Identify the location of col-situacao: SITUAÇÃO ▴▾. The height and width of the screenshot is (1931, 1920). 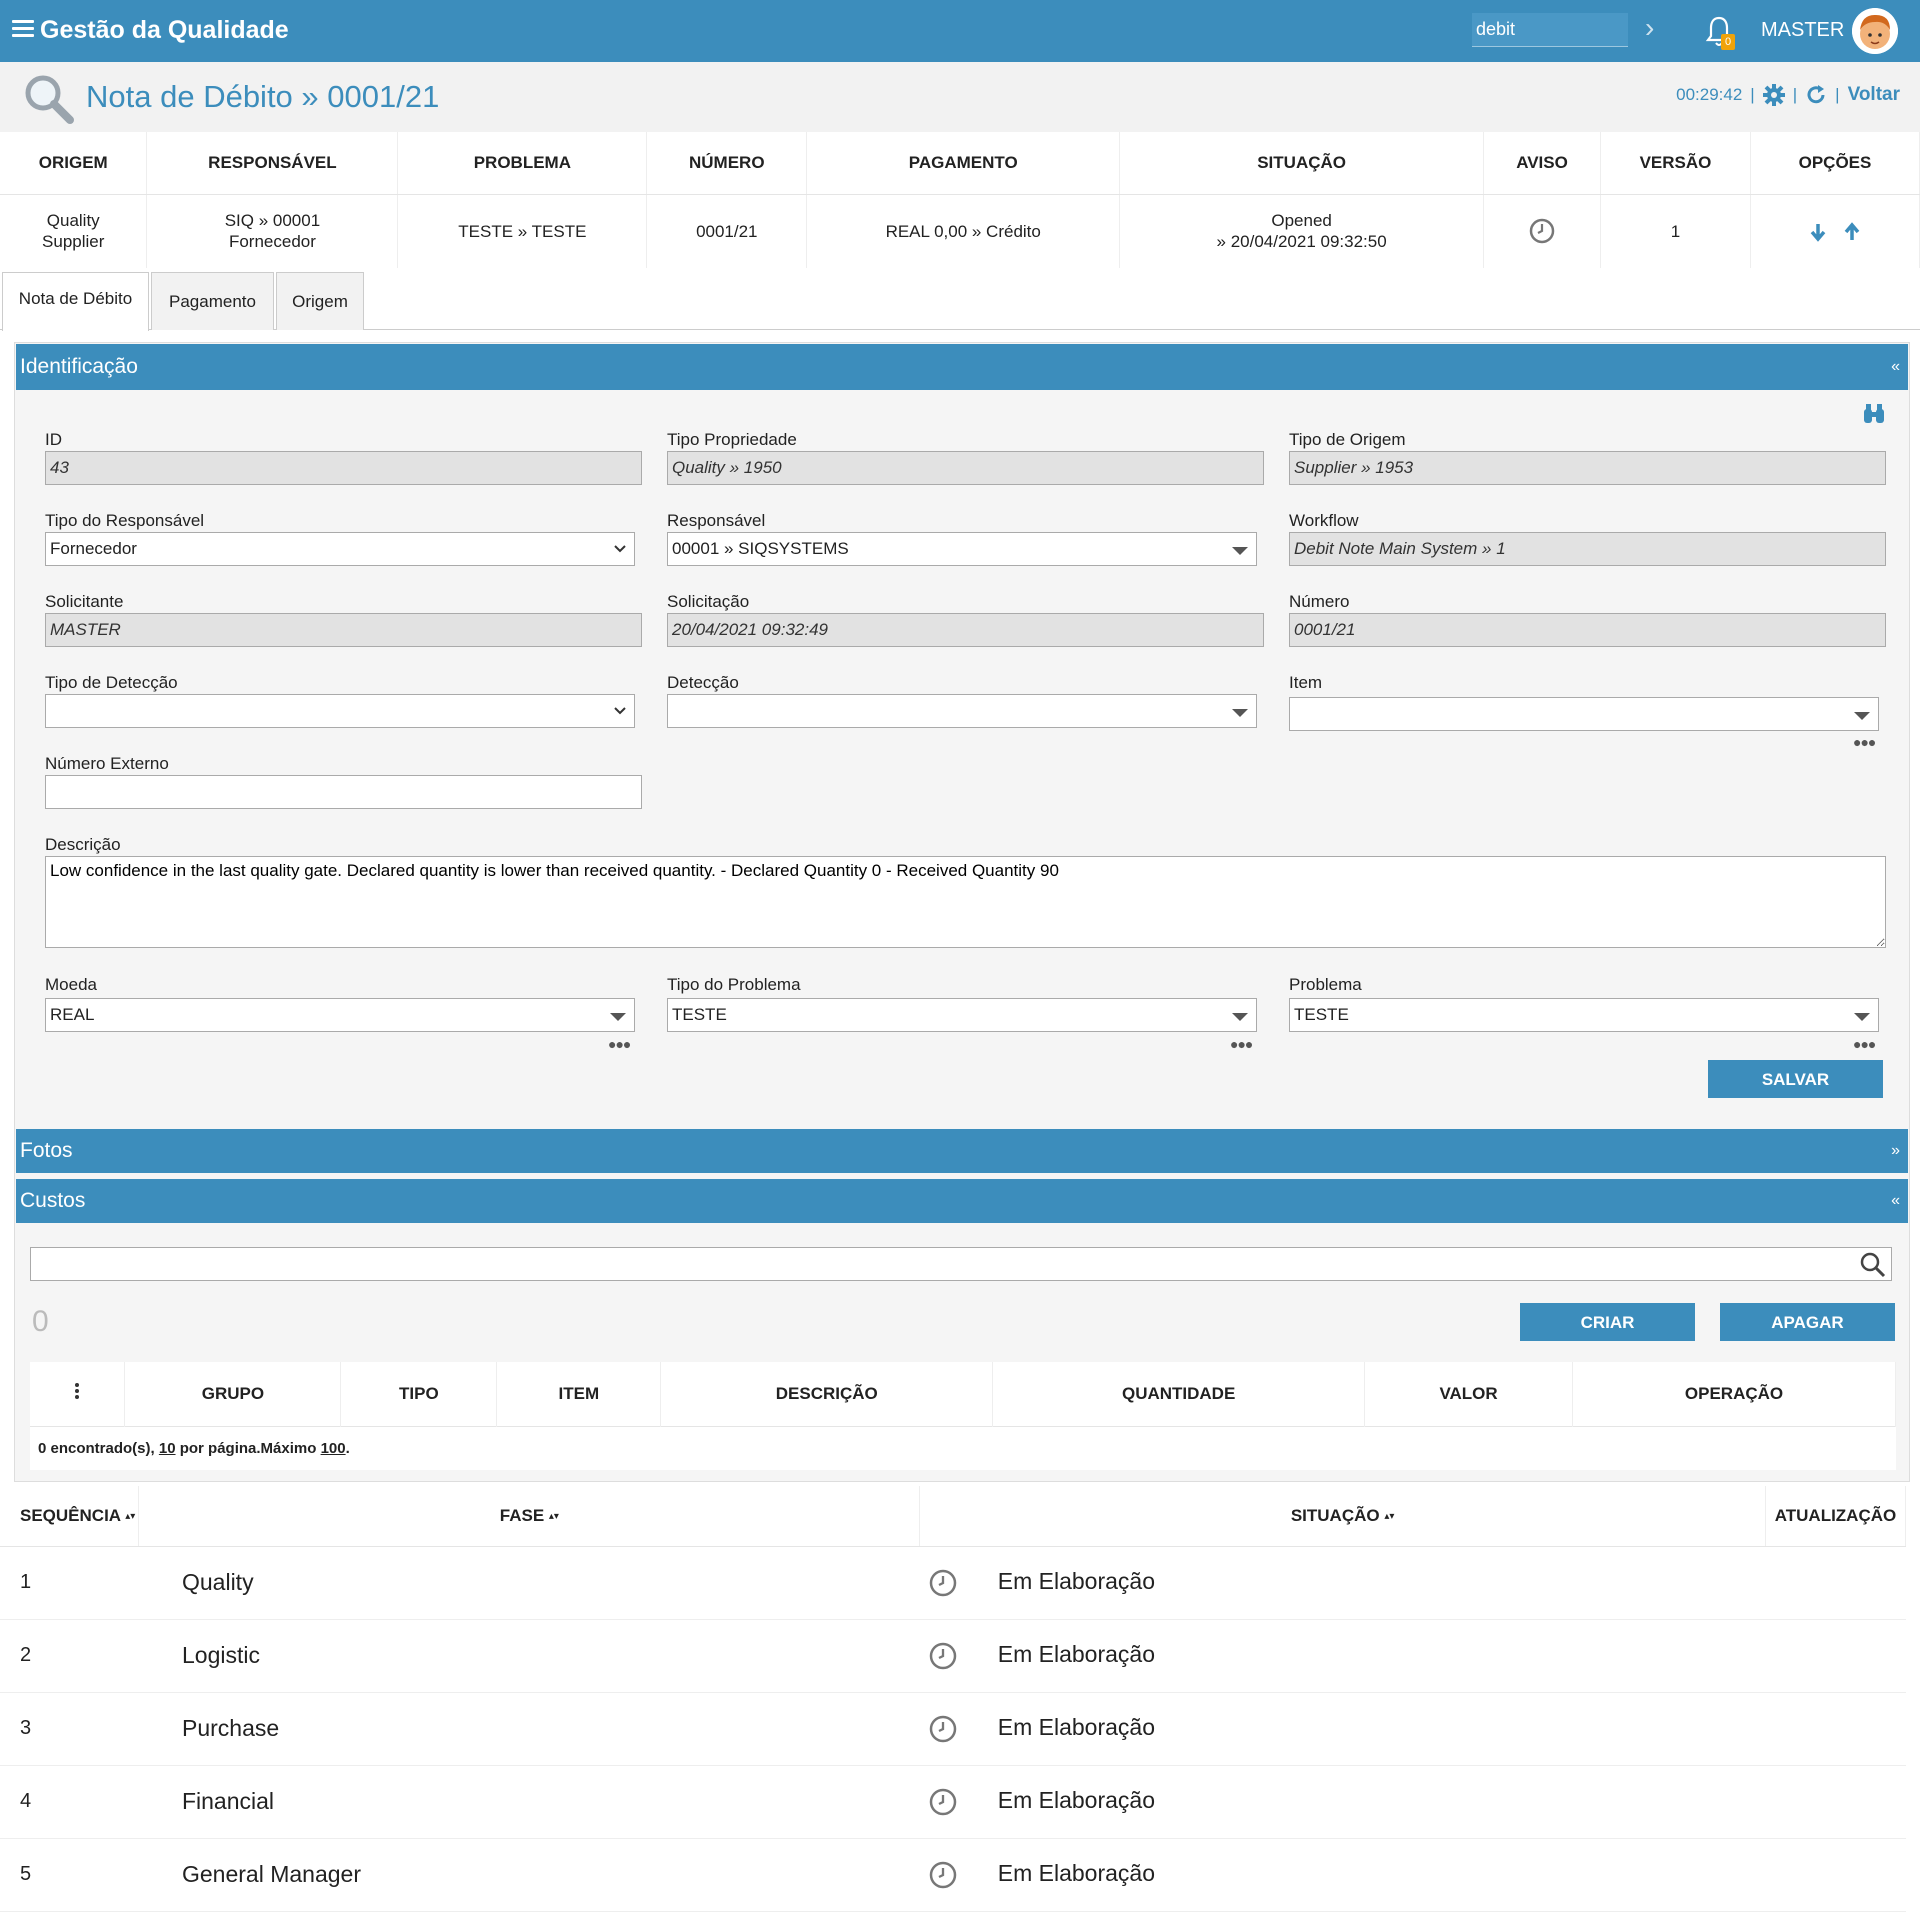
(1342, 1516).